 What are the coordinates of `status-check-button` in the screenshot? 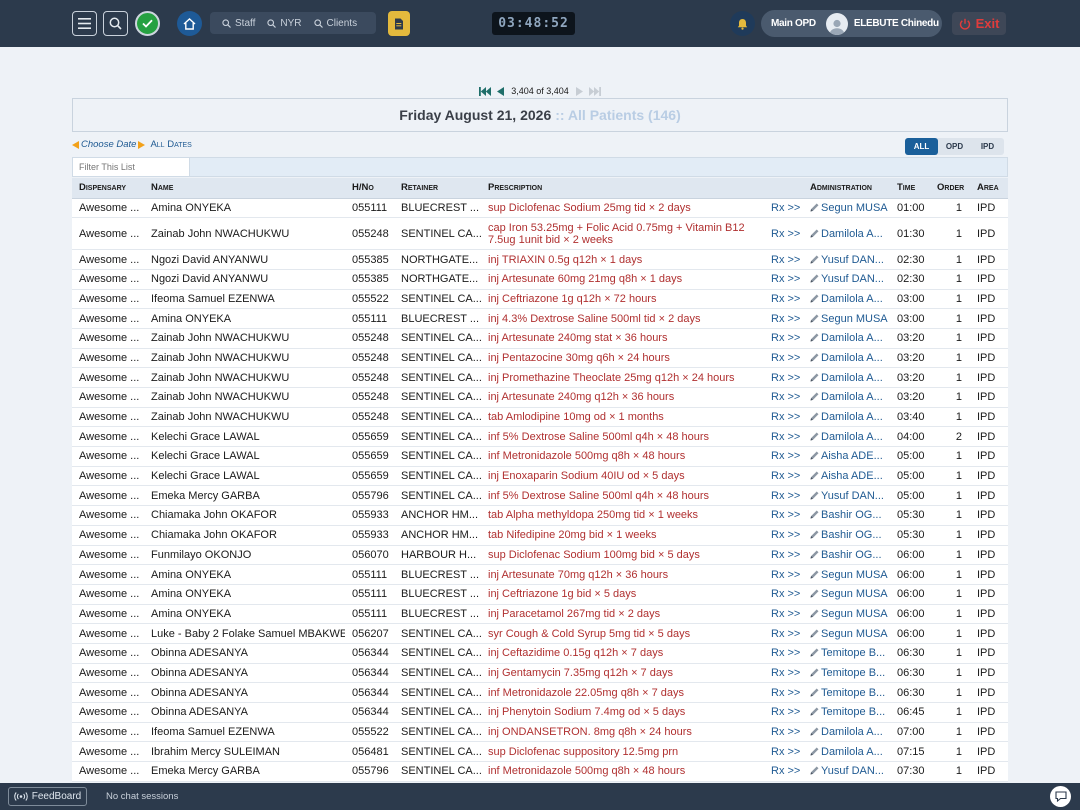 It's located at (147, 23).